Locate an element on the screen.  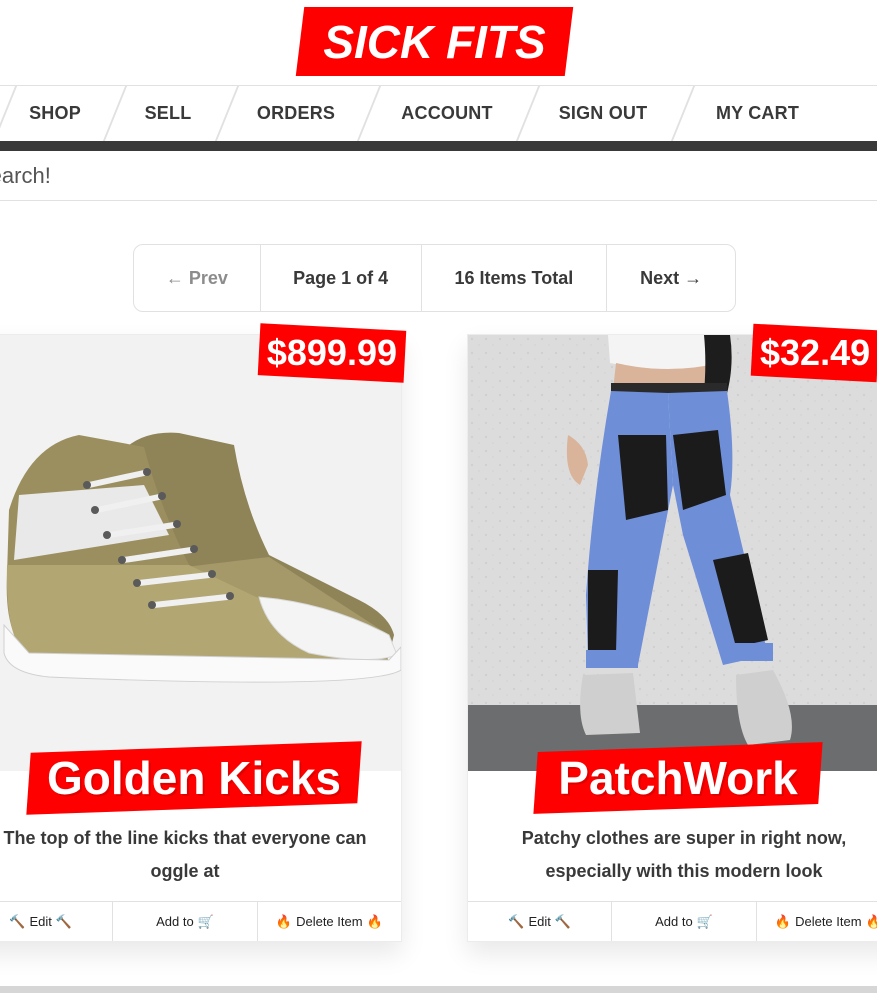
price: $899.99 is located at coordinates (331, 352).